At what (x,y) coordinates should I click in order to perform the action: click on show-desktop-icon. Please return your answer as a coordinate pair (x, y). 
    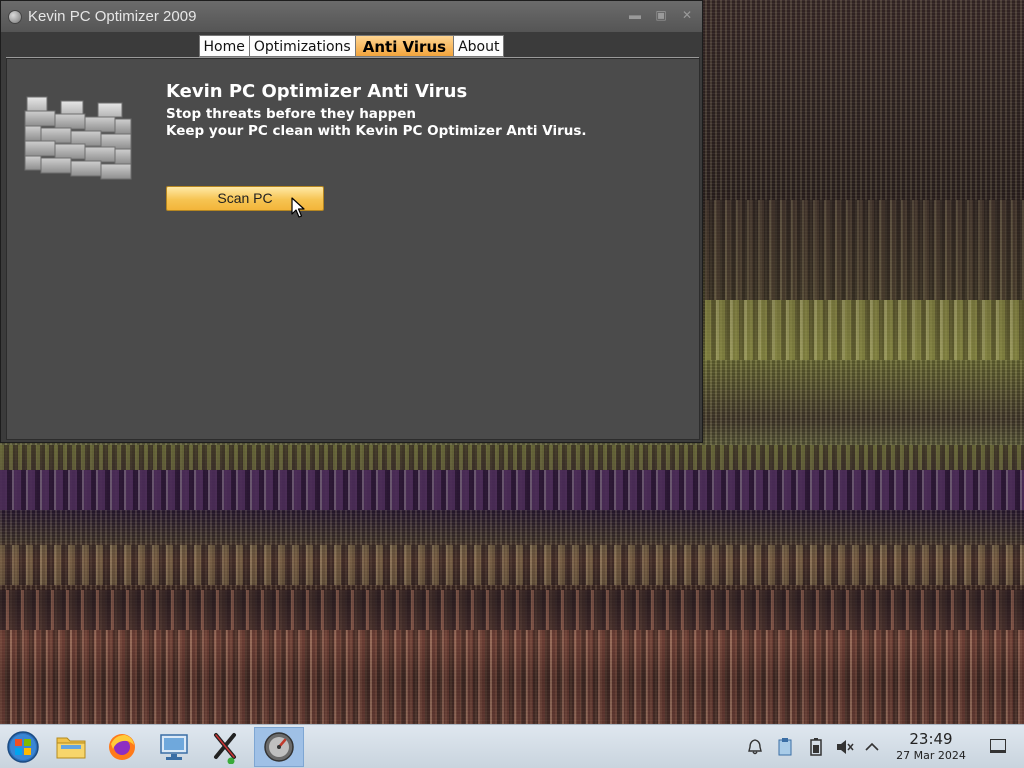
    Looking at the image, I should click on (998, 746).